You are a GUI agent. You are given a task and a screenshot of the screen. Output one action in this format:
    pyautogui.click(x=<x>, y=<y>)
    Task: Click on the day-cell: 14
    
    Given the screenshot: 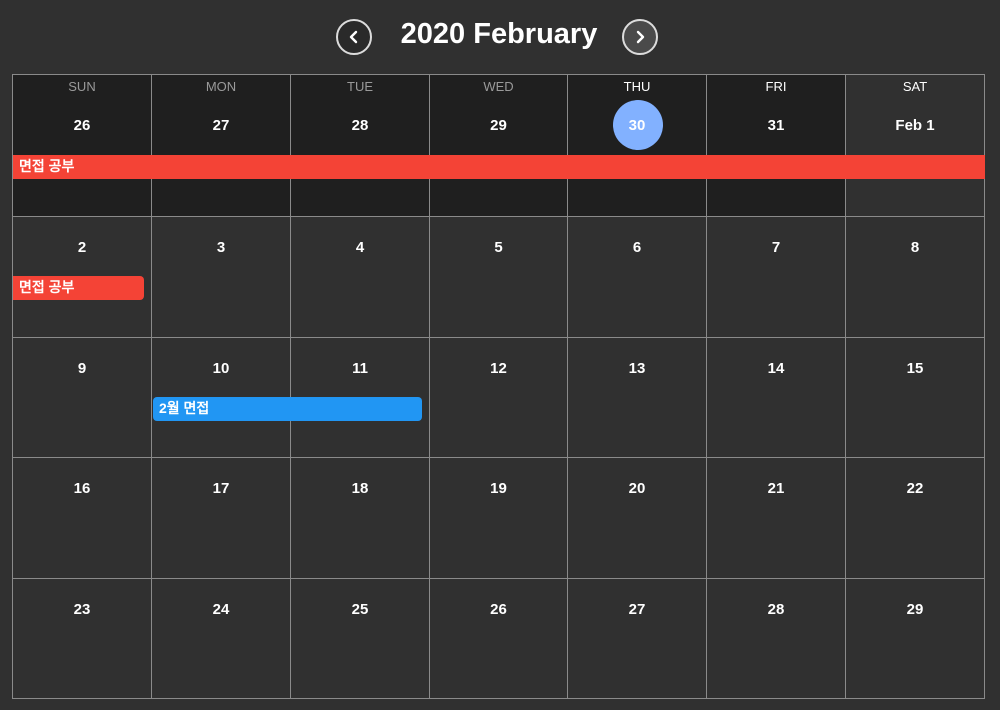 What is the action you would take?
    pyautogui.click(x=776, y=398)
    